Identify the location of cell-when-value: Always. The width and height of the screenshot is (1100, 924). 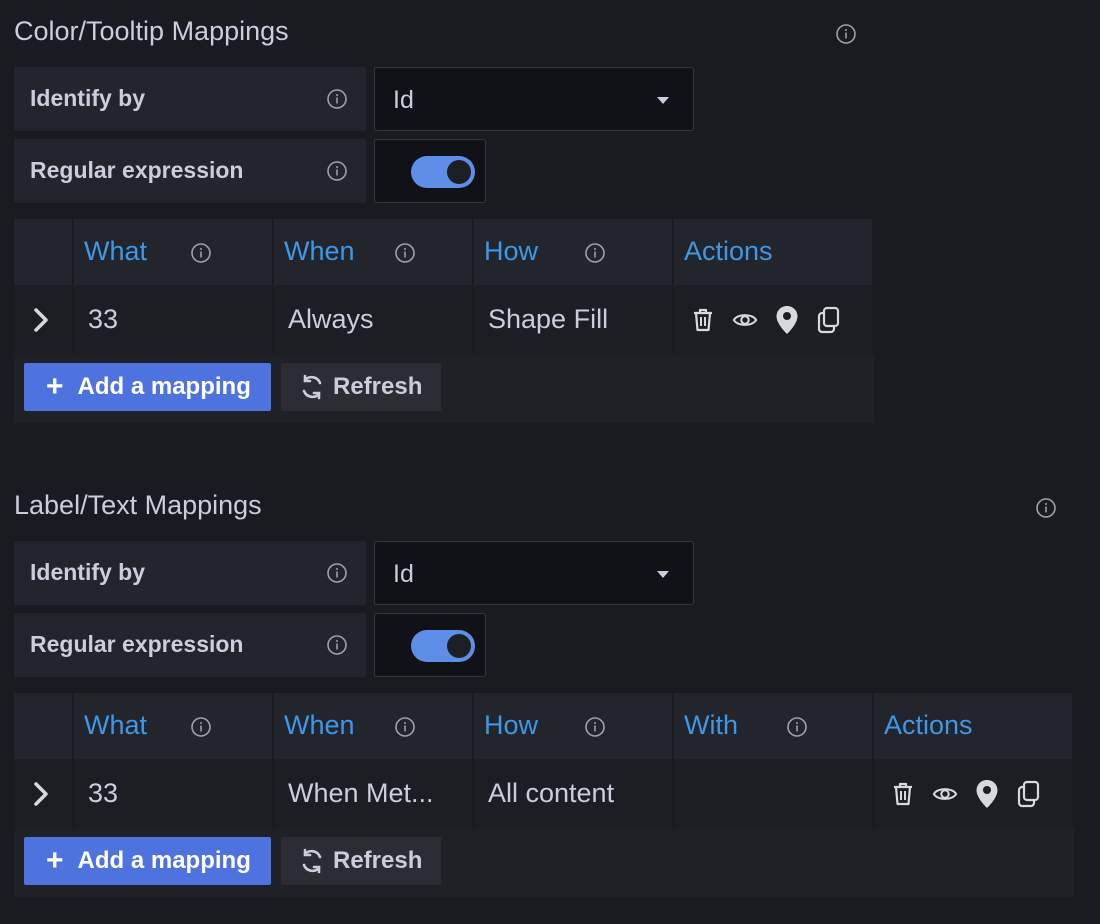
(331, 319).